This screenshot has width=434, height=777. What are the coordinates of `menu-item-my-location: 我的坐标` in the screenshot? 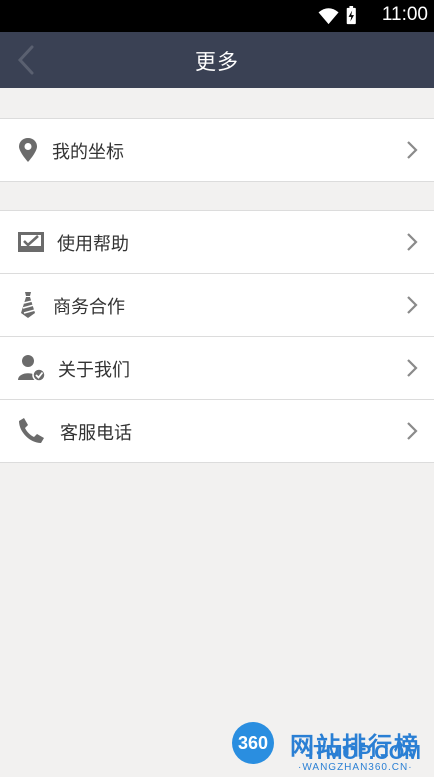 It's located at (217, 150).